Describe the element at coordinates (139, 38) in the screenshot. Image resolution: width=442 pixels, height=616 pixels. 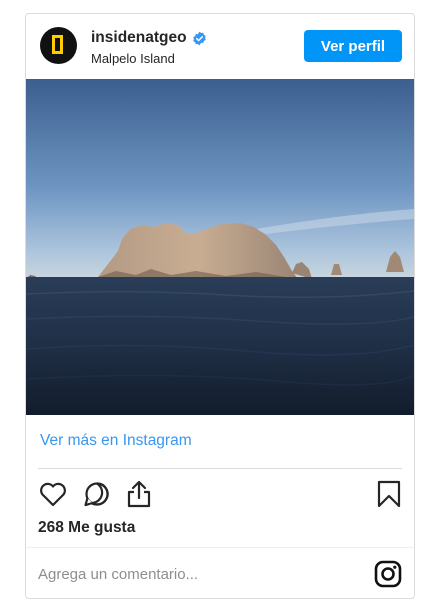
I see `username: insidenatgeo` at that location.